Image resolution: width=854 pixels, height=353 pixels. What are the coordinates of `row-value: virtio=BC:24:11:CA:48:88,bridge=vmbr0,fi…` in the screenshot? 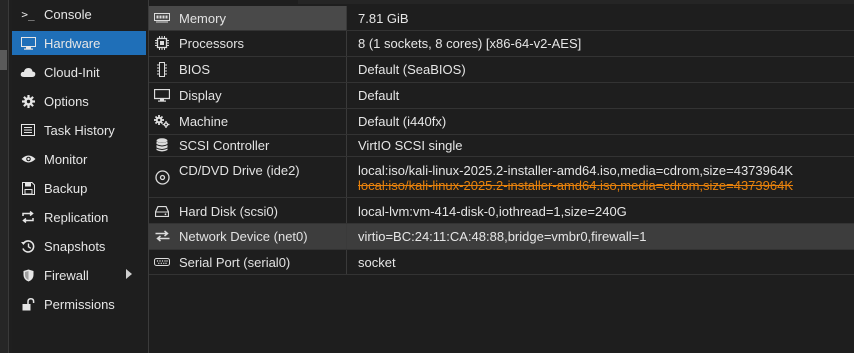 It's located at (502, 236).